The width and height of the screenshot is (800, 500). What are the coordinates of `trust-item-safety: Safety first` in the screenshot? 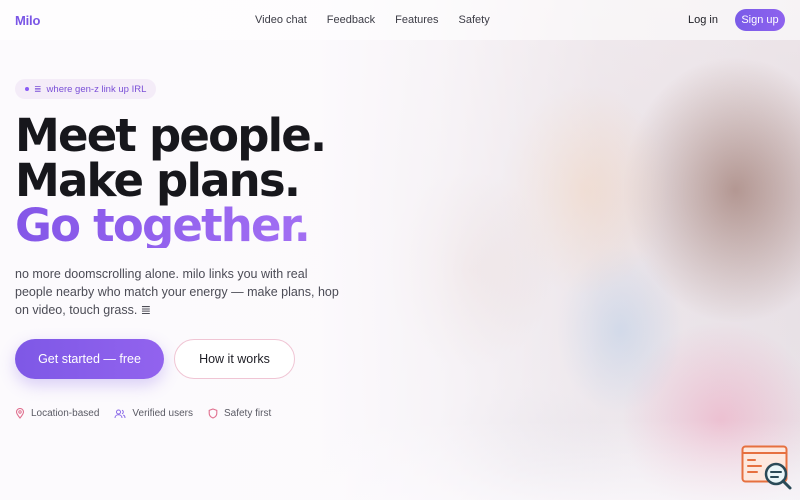 It's located at (239, 413).